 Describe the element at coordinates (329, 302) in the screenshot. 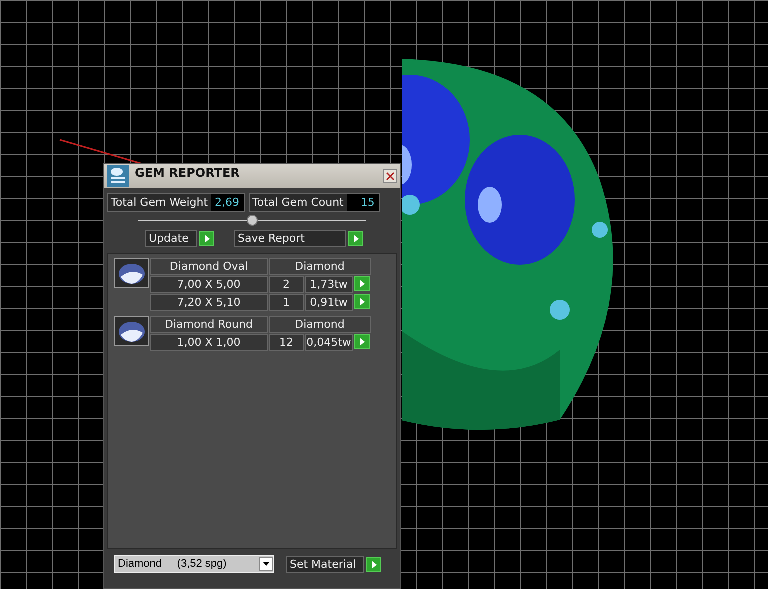

I see `gem-weight: 0,91tw` at that location.